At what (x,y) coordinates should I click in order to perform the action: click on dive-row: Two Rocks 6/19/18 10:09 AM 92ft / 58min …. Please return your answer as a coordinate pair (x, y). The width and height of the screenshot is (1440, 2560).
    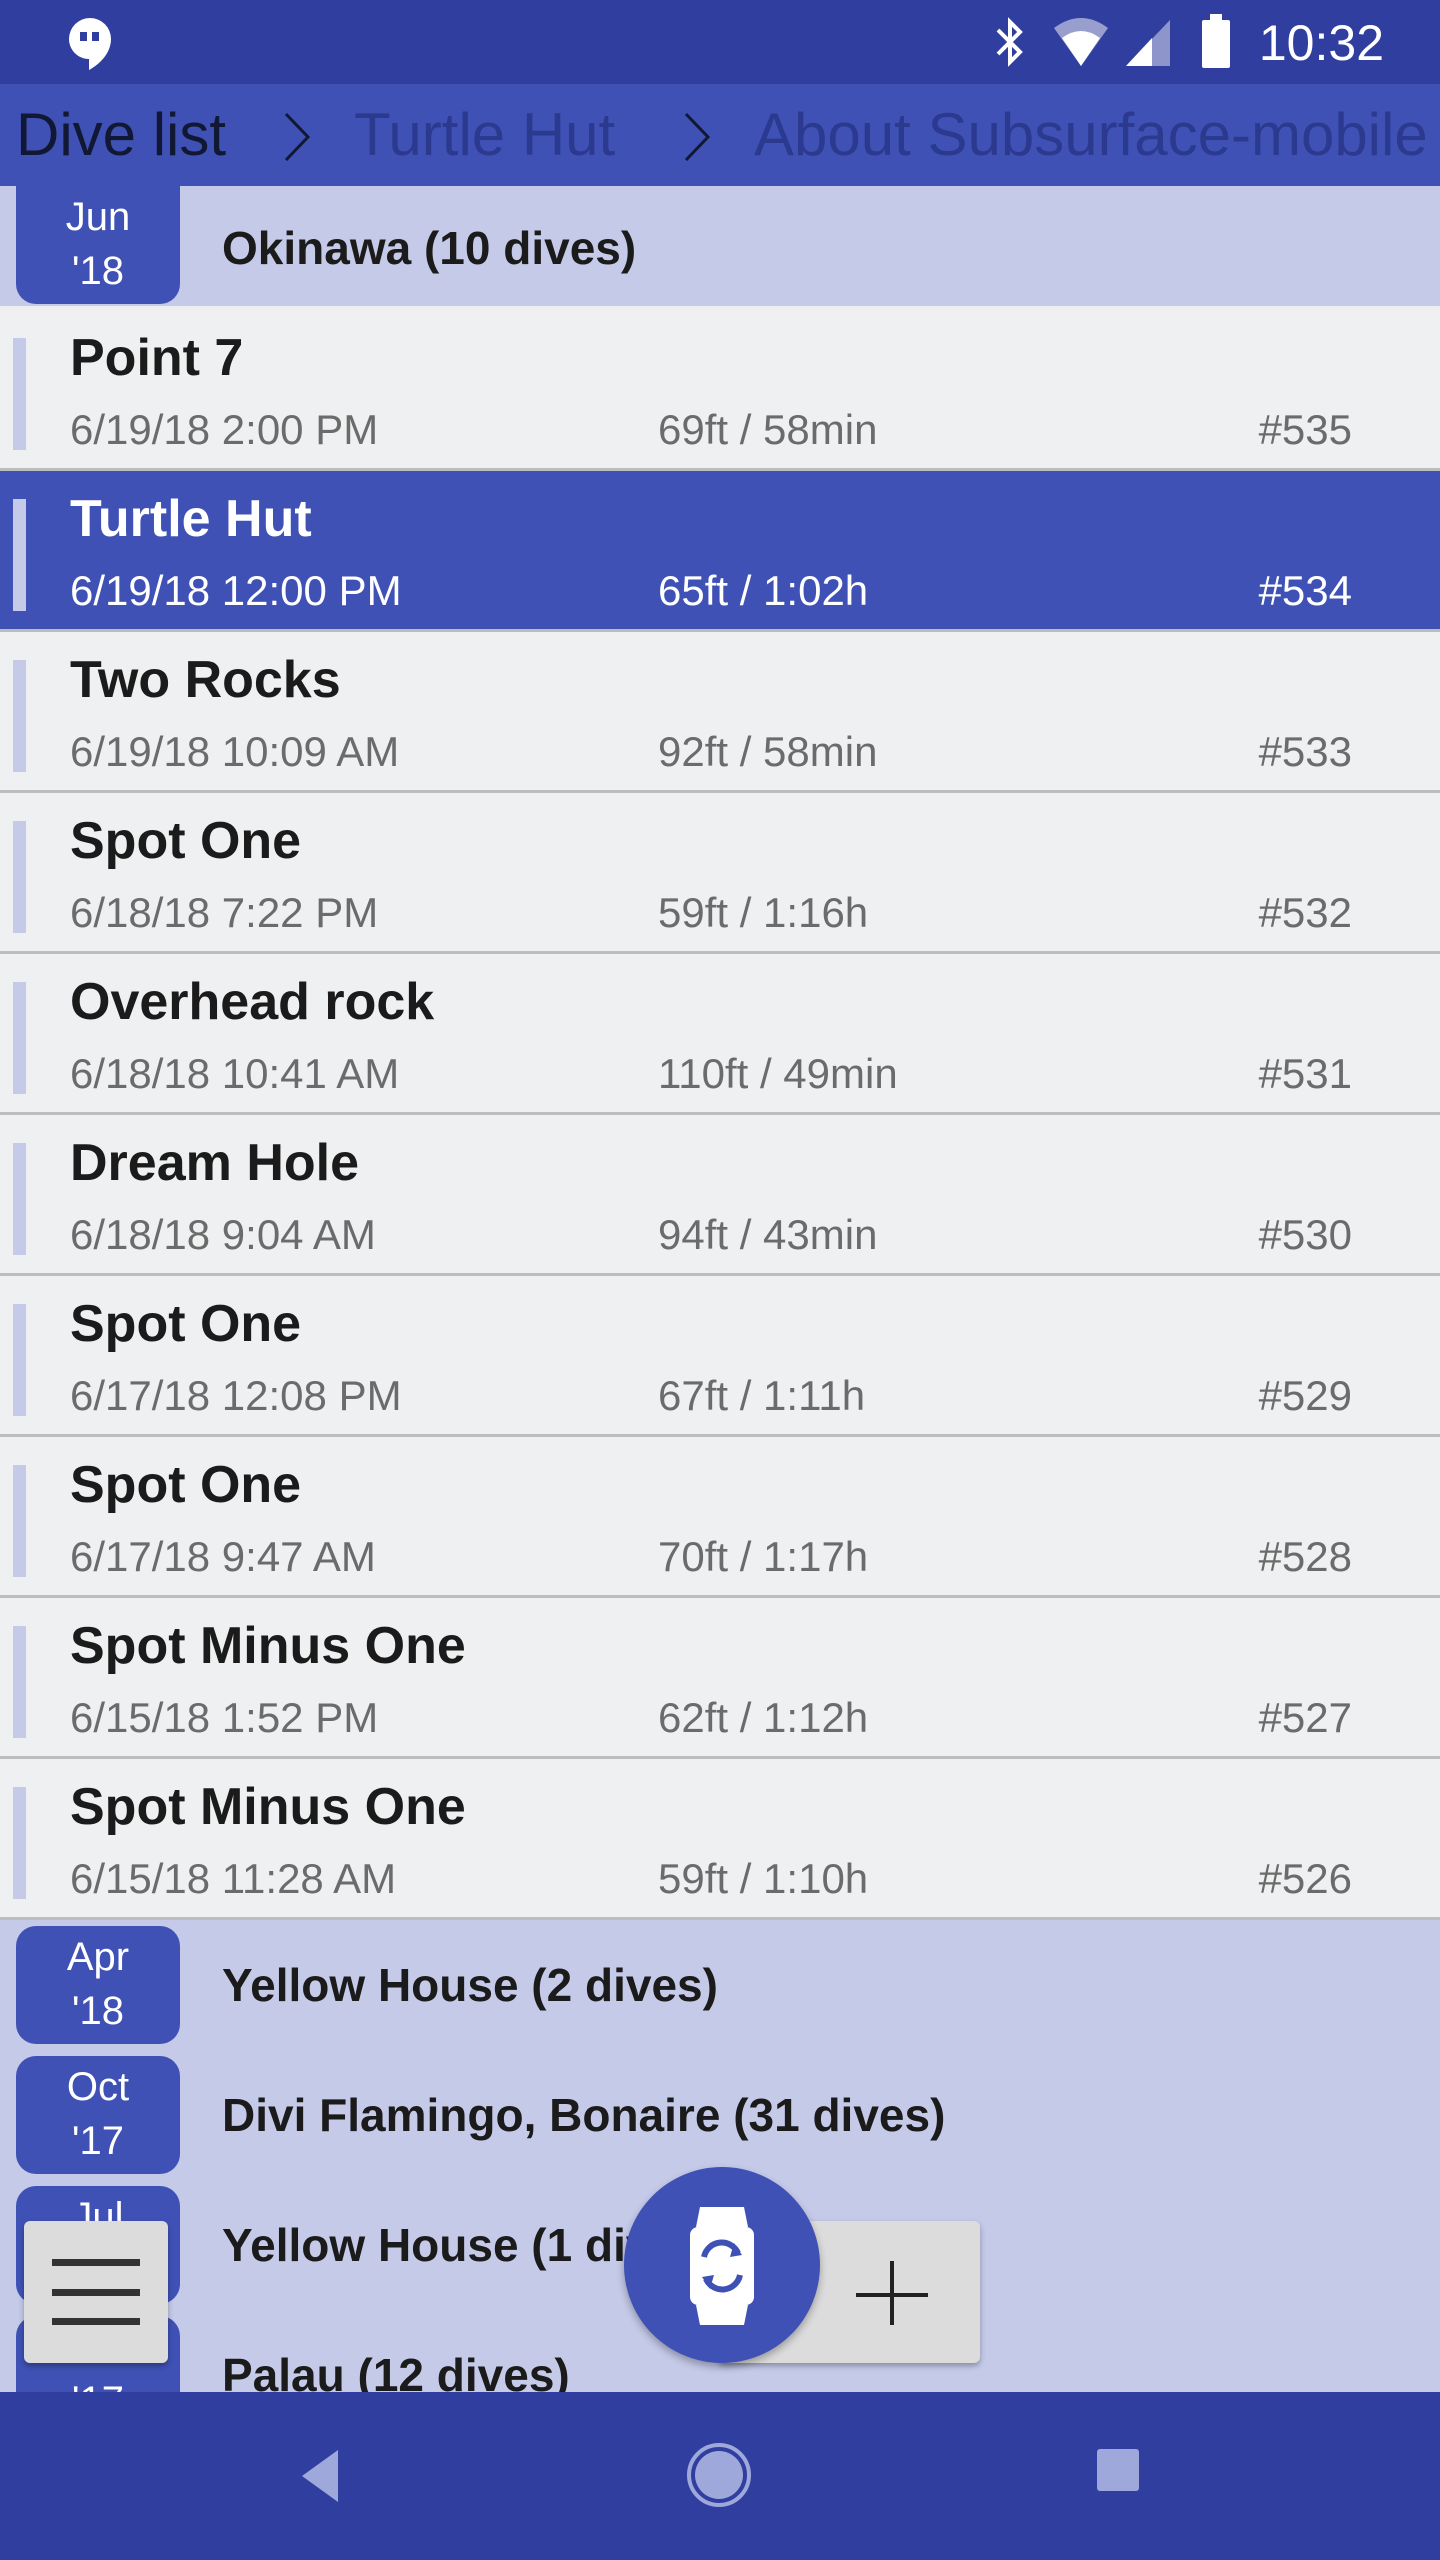
    Looking at the image, I should click on (720, 712).